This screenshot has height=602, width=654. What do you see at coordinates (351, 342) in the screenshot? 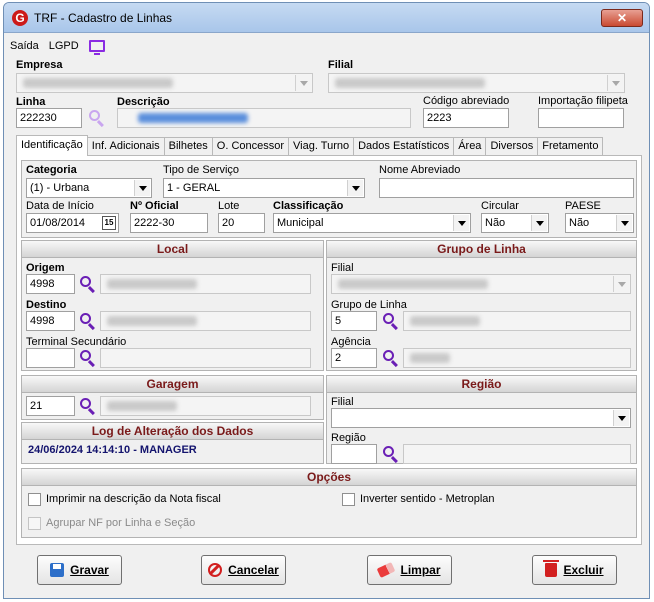
I see `agencia-label: Agência` at bounding box center [351, 342].